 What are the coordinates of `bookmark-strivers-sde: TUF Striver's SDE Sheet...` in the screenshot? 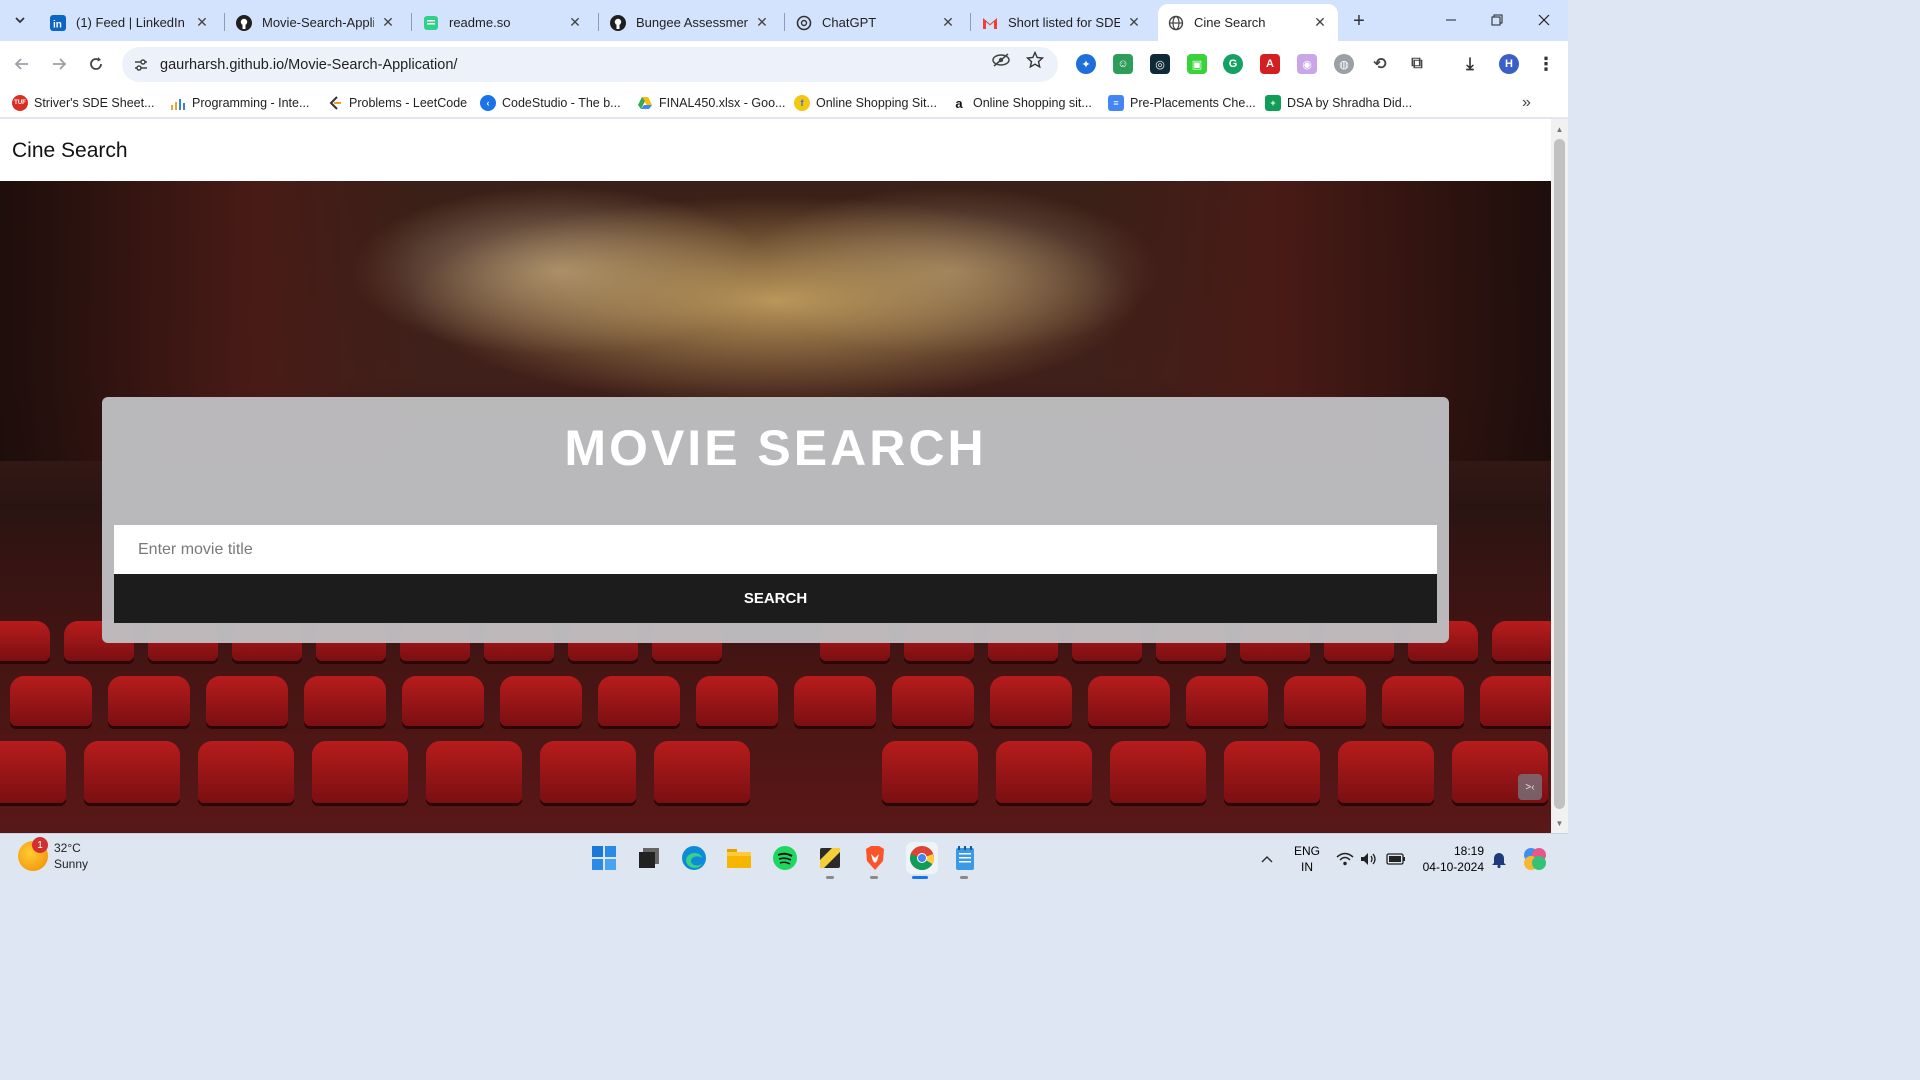 It's located at (83, 103).